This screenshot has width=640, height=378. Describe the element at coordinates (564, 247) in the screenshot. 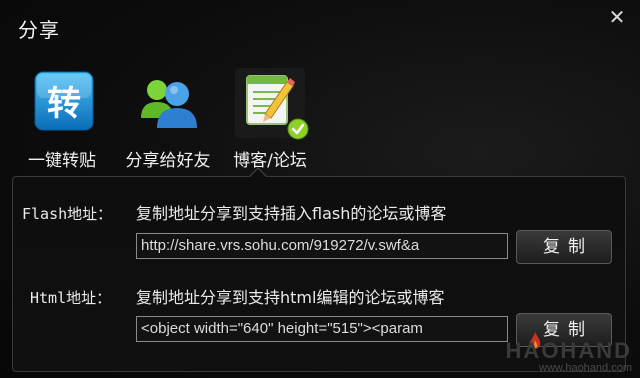

I see `copy-flash-button: 复制` at that location.